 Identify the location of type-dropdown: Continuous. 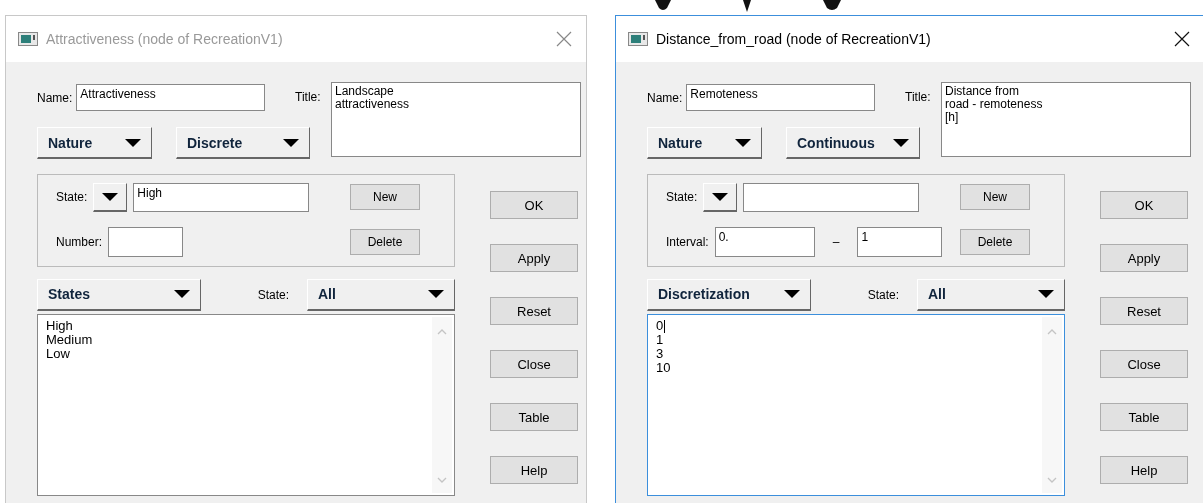
(853, 143).